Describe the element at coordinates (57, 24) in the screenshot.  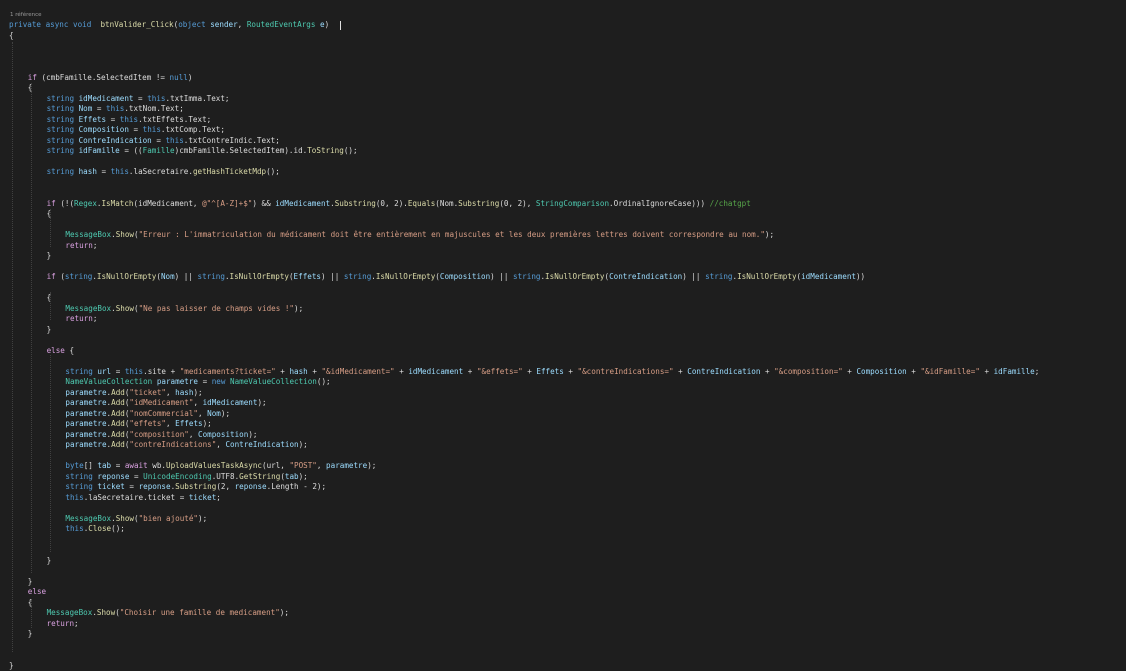
I see `code-token: async` at that location.